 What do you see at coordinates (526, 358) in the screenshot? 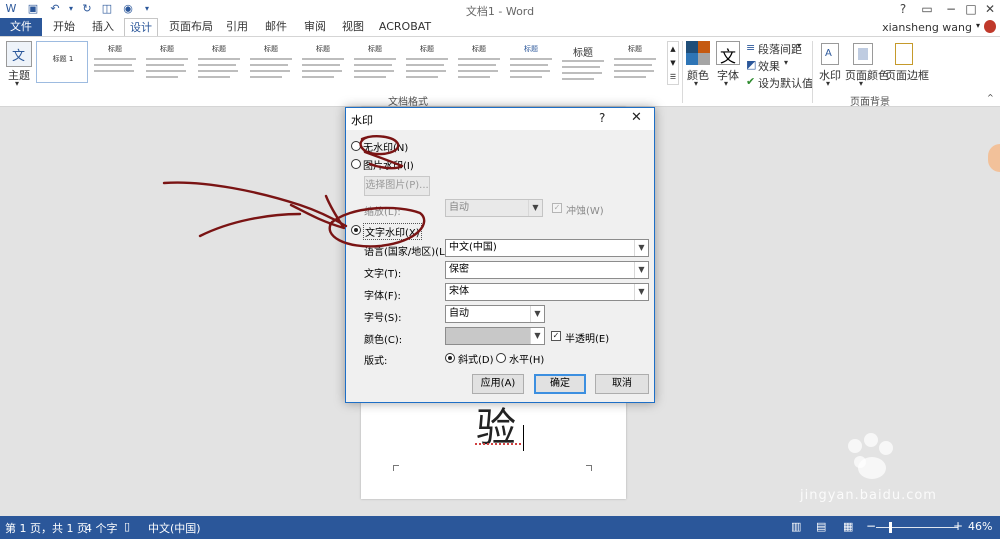
I see `horizontal-label: 水平(H)` at bounding box center [526, 358].